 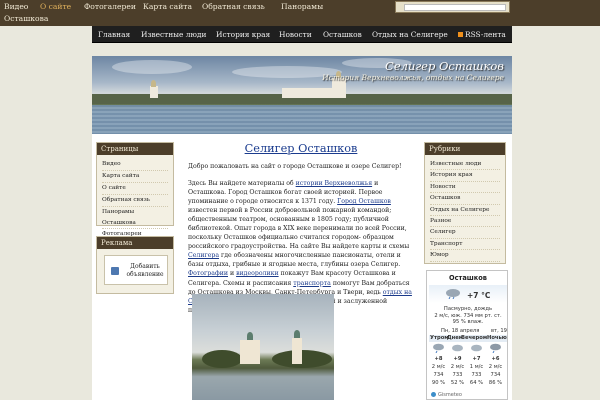 I want to click on photo-bell-tower, so click(x=297, y=351).